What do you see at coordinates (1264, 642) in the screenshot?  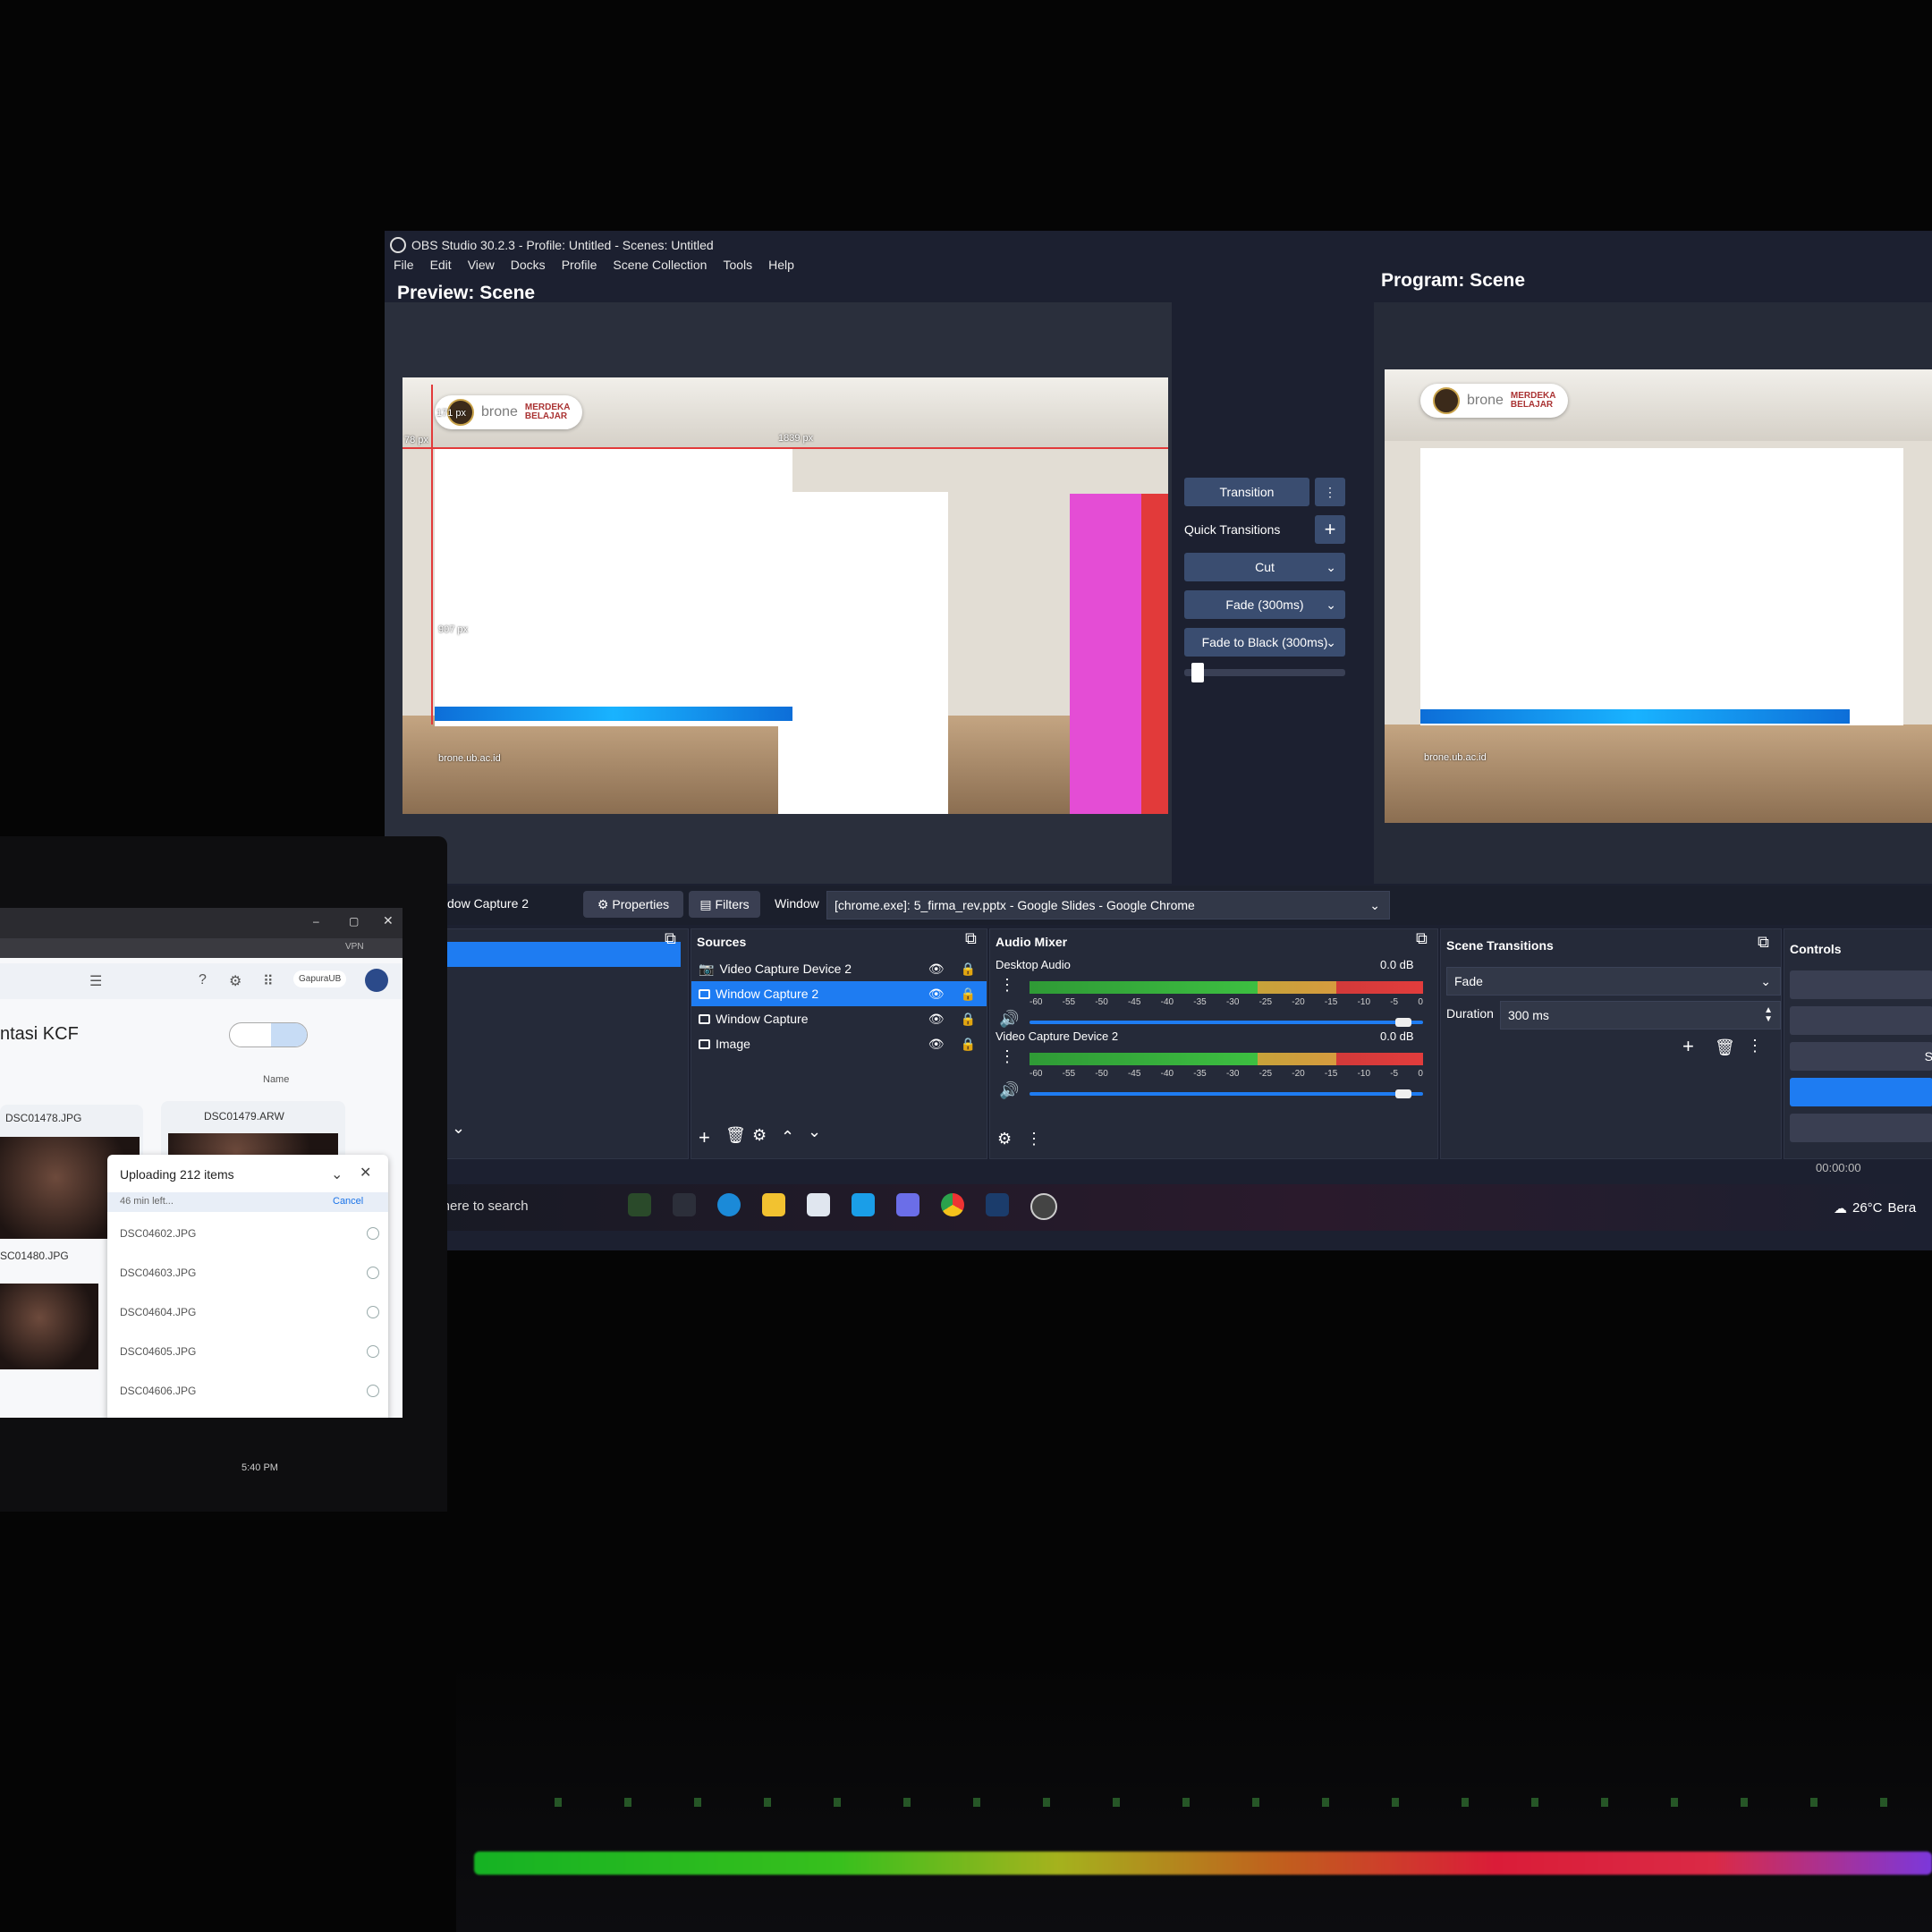 I see `quick-transition-fade-to-black: Fade to Black (300ms) ⌄` at bounding box center [1264, 642].